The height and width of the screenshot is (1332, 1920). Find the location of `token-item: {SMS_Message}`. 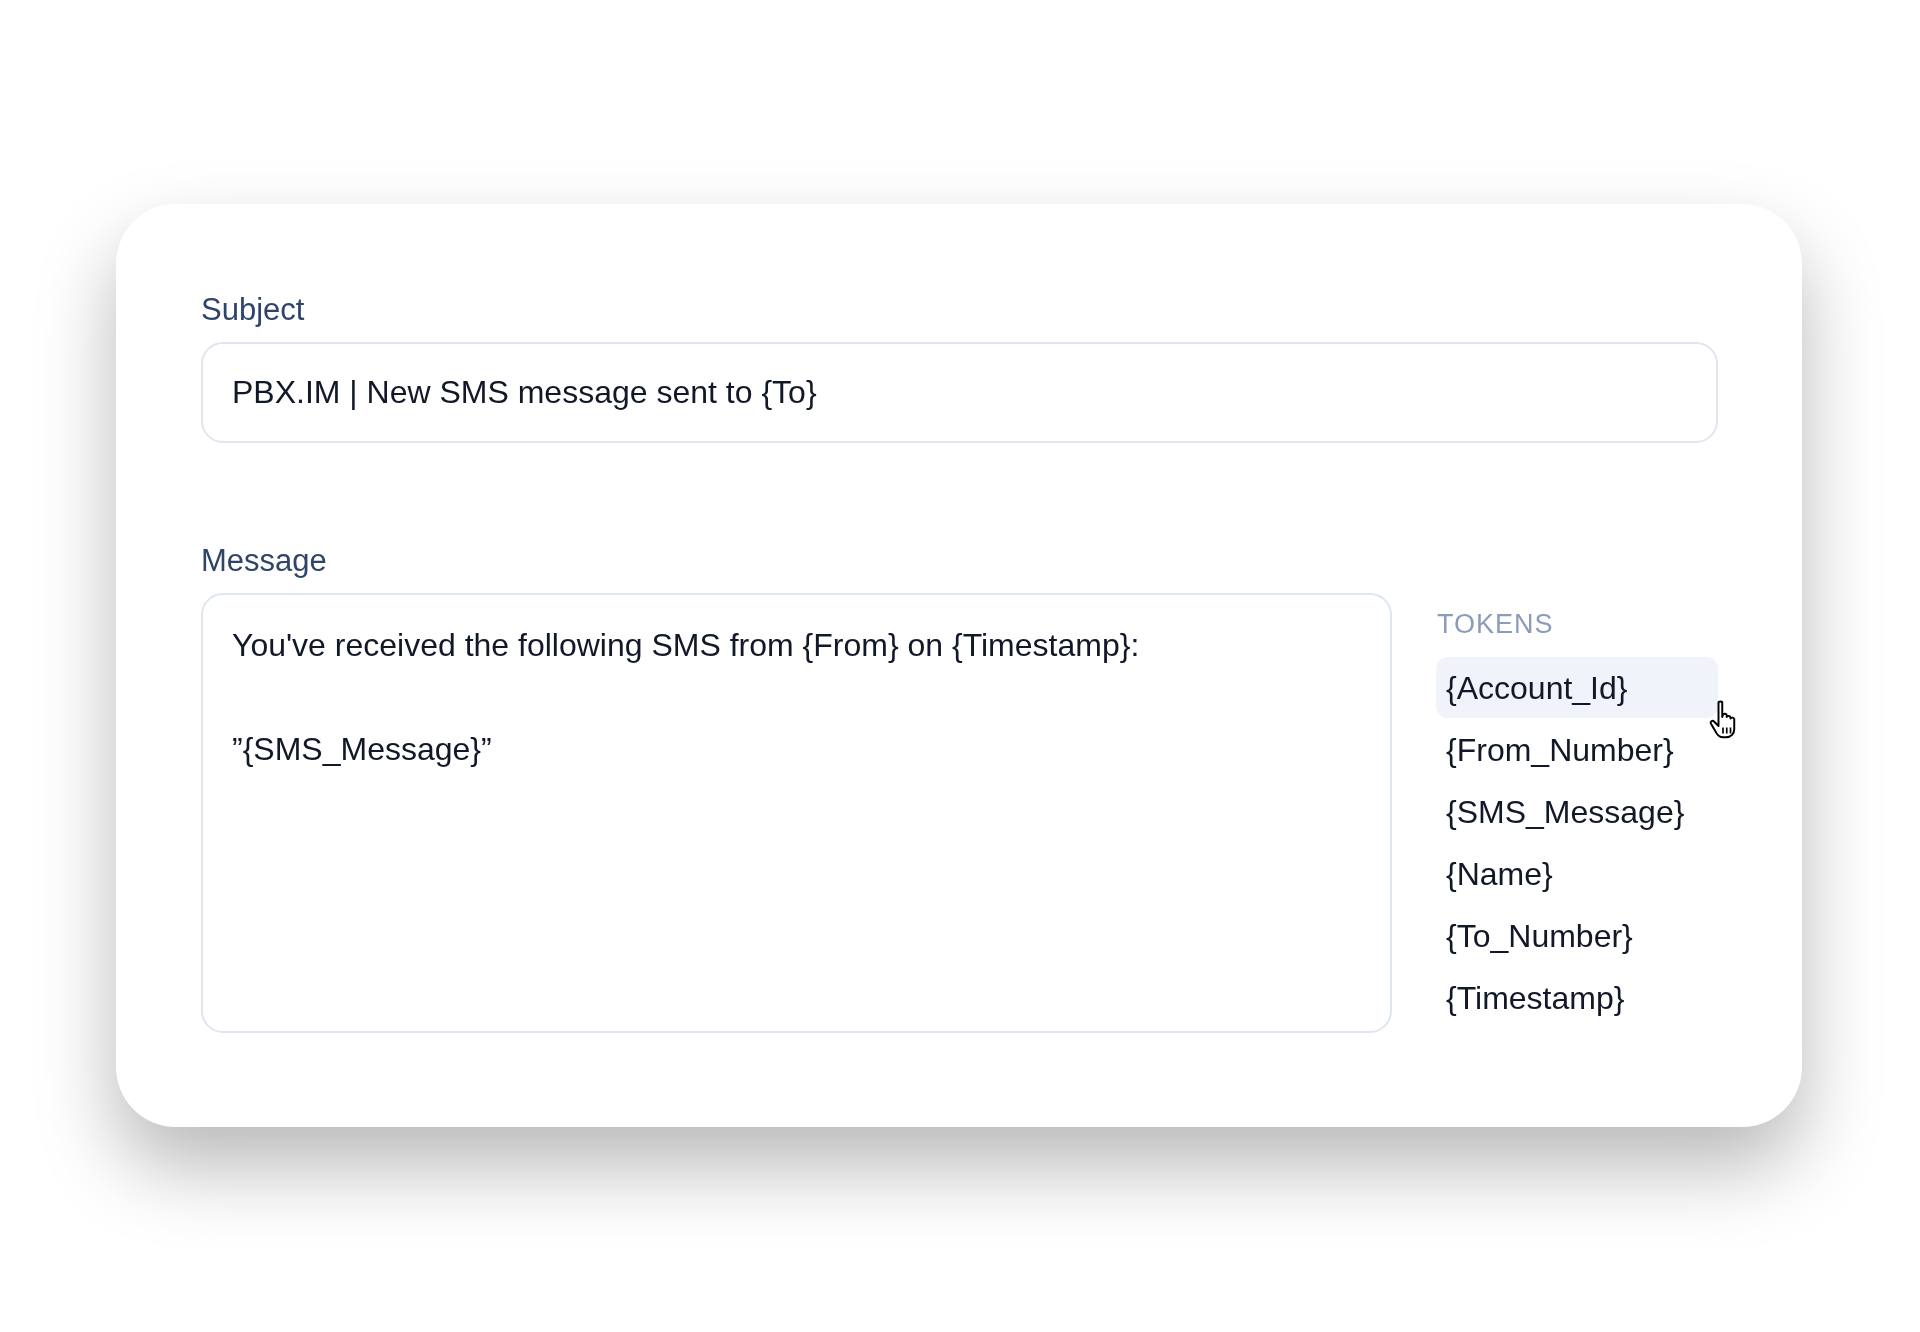

token-item: {SMS_Message} is located at coordinates (1577, 811).